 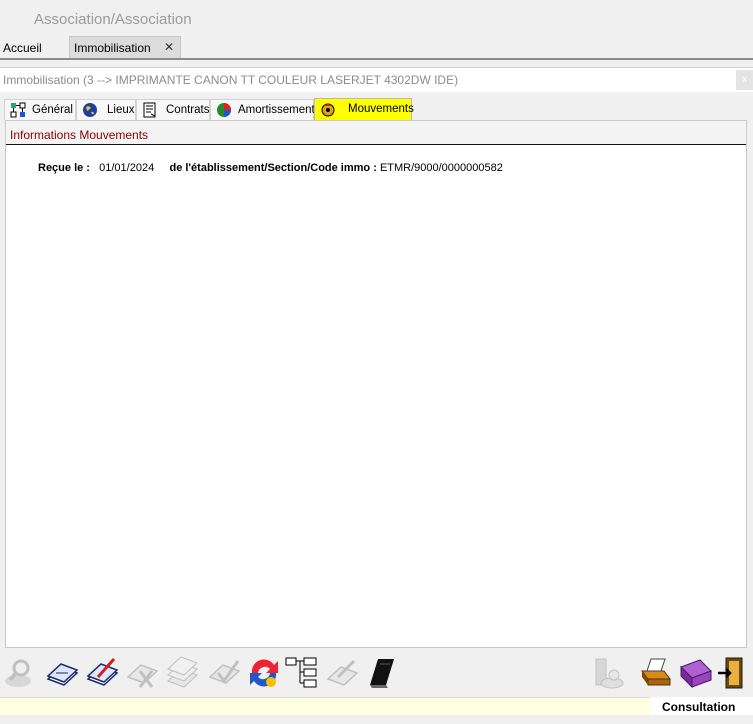 I want to click on tab-mouvements: Mouvements, so click(x=364, y=109).